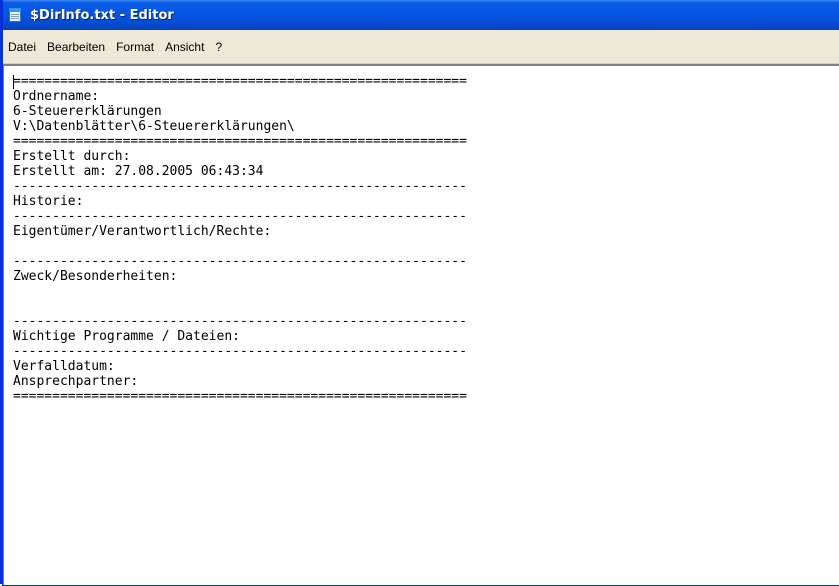 This screenshot has width=839, height=586. I want to click on text-line: Verfalldatum:, so click(64, 366).